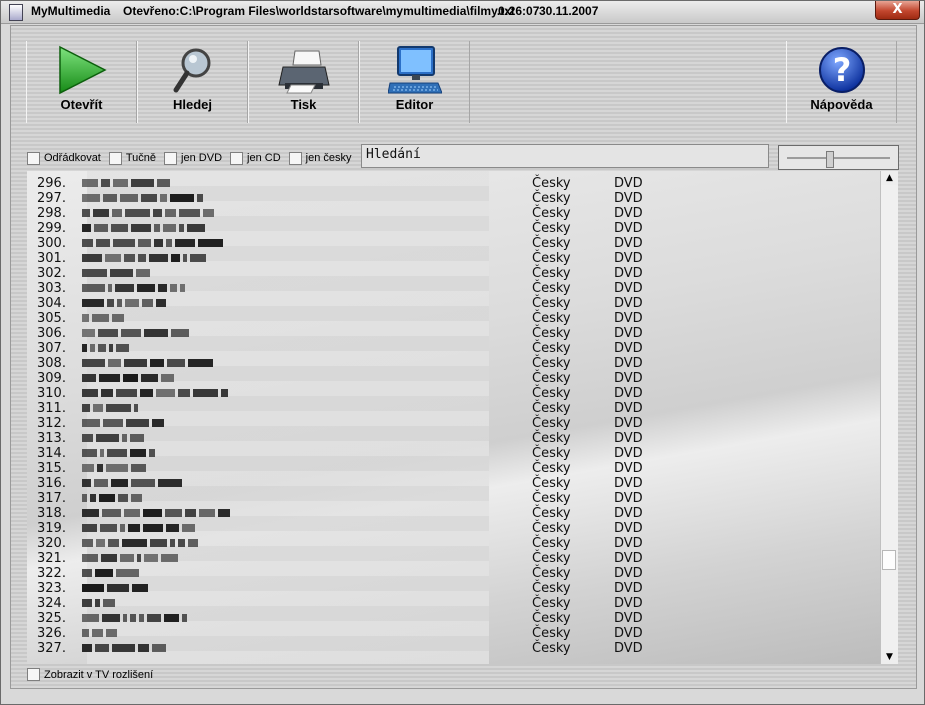 This screenshot has width=925, height=705. What do you see at coordinates (192, 82) in the screenshot?
I see `search-button: Hledej` at bounding box center [192, 82].